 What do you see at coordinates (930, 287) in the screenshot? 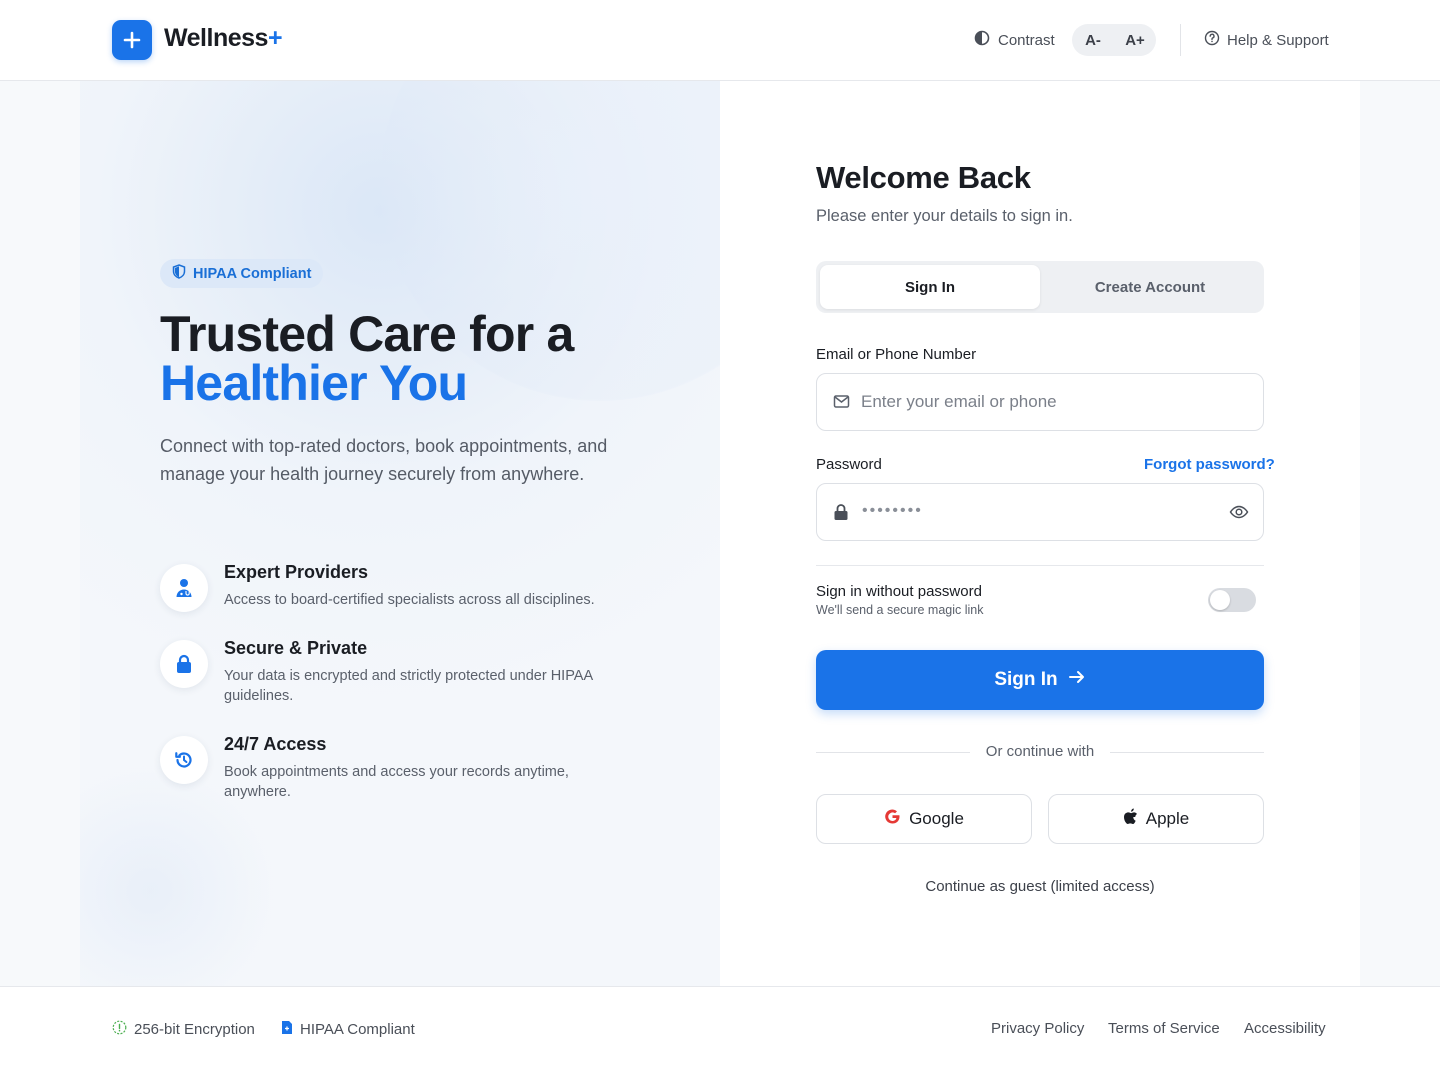
I see `tab-sign-in: Sign In` at bounding box center [930, 287].